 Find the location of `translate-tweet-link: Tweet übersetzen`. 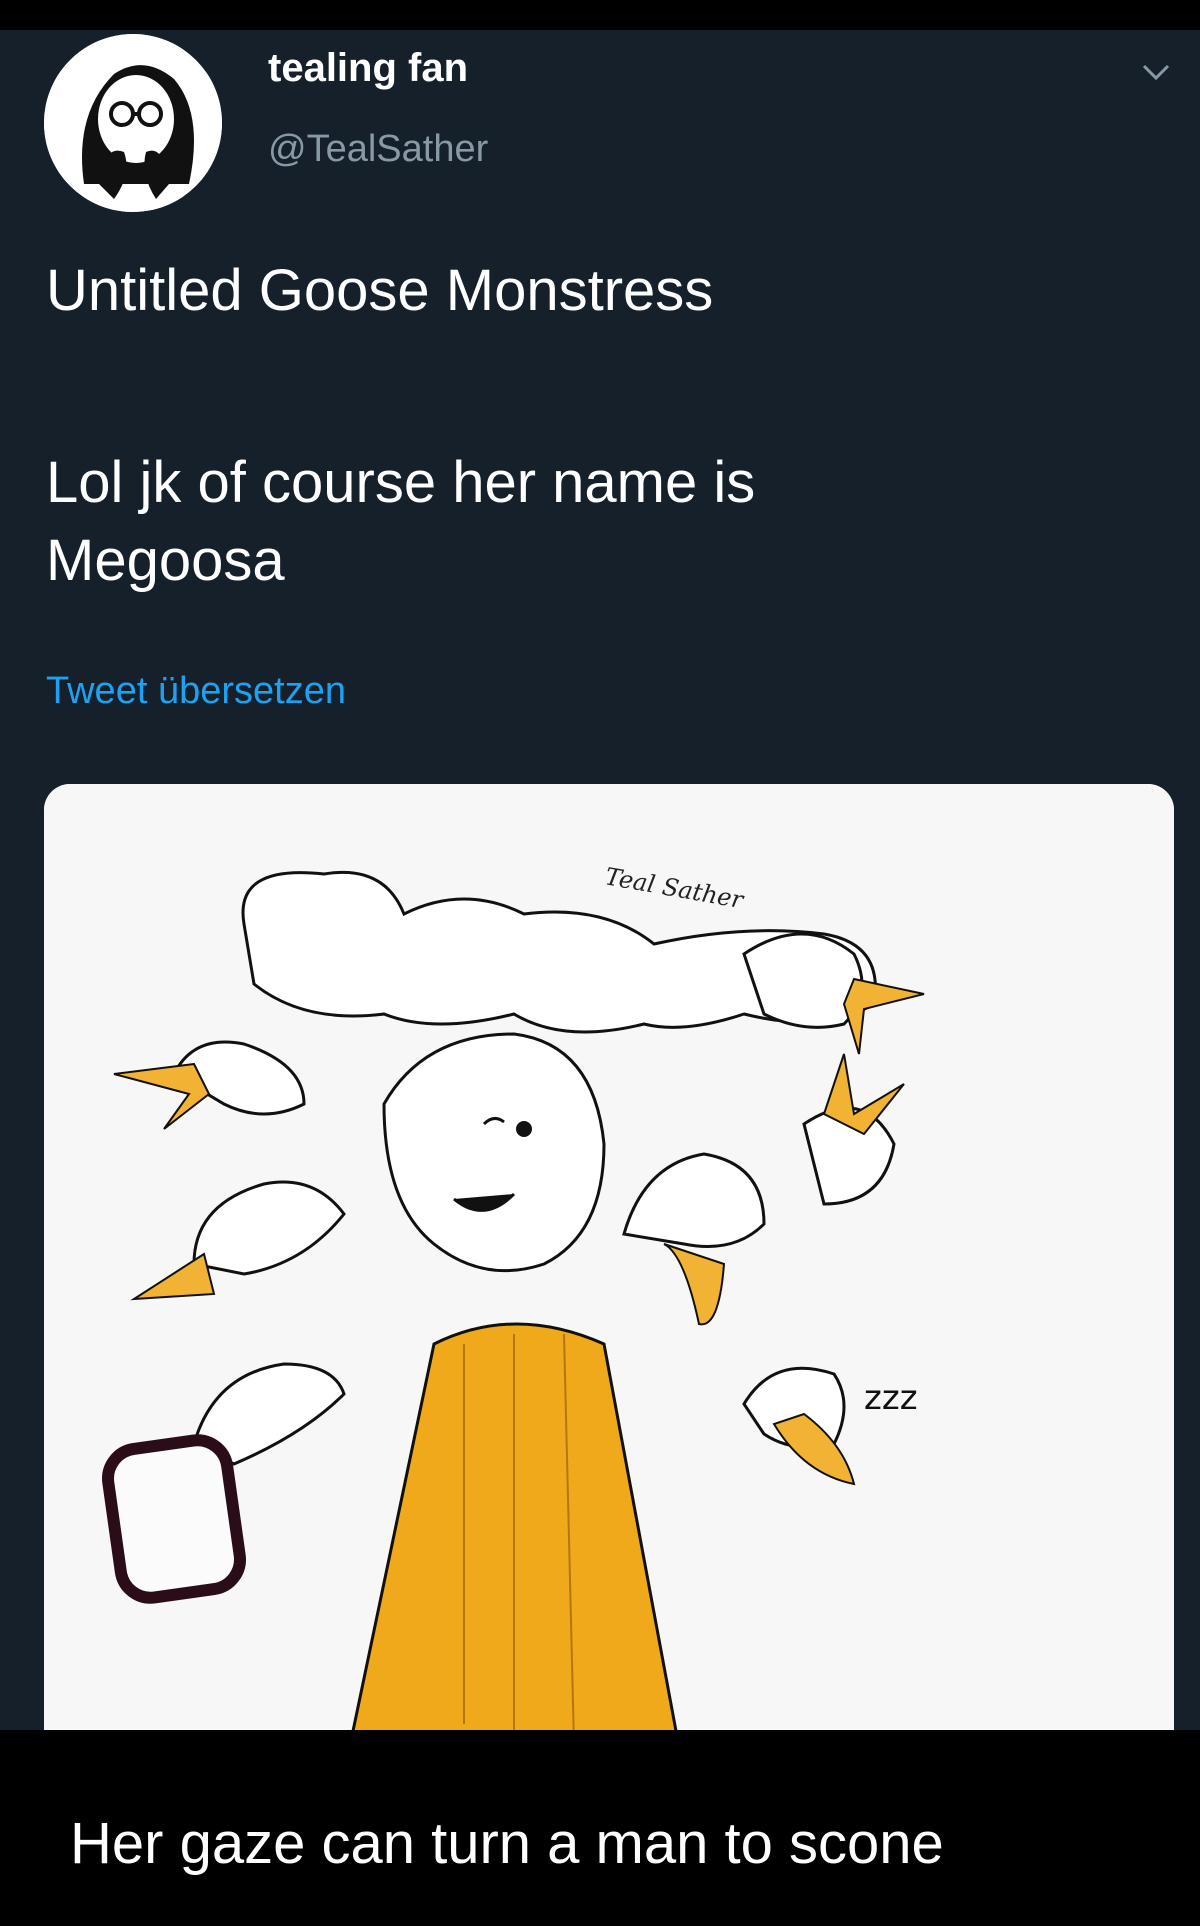

translate-tweet-link: Tweet übersetzen is located at coordinates (196, 691).